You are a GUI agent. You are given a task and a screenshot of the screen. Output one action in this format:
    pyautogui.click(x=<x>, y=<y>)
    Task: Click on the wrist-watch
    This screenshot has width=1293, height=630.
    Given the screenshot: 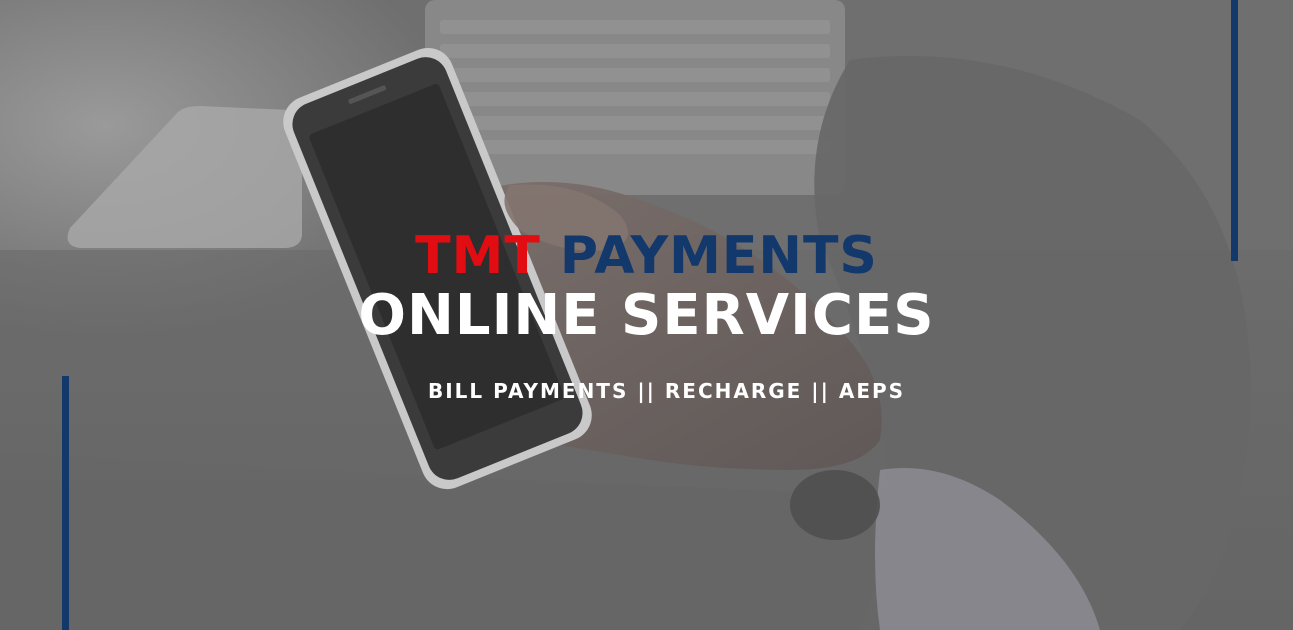 What is the action you would take?
    pyautogui.click(x=835, y=505)
    